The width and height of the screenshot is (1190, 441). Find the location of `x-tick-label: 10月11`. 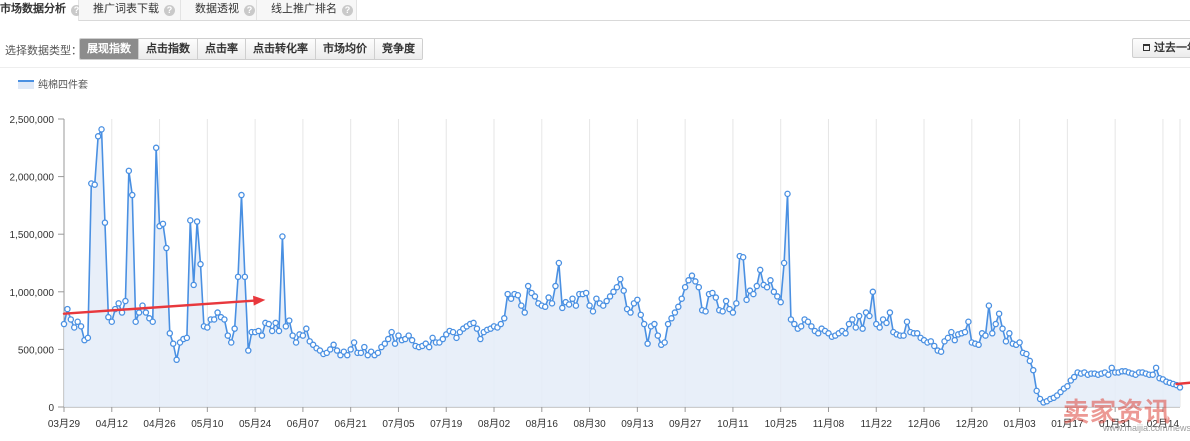

x-tick-label: 10月11 is located at coordinates (733, 424).